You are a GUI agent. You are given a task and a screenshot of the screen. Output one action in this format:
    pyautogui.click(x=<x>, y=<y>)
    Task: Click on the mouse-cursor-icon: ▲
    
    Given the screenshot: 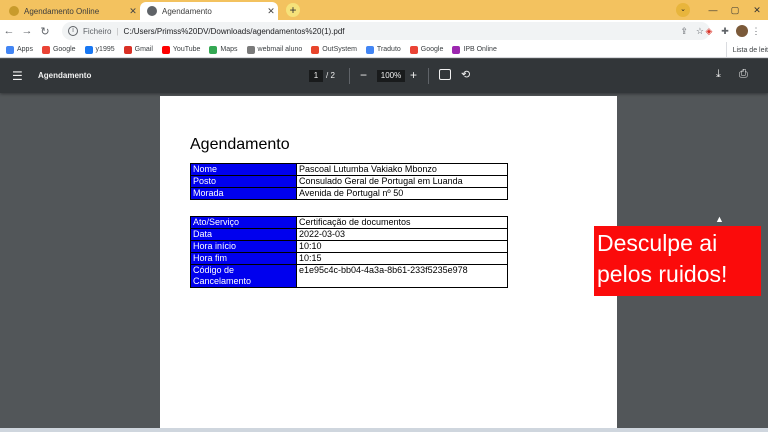 What is the action you would take?
    pyautogui.click(x=719, y=219)
    